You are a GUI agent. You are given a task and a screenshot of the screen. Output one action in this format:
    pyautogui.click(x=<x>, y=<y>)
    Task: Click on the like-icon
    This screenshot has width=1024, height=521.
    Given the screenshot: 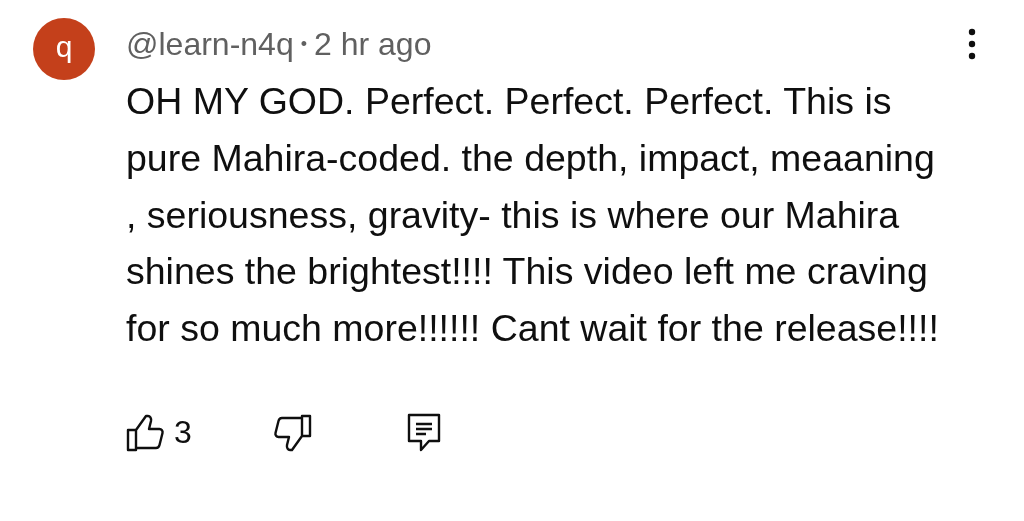 What is the action you would take?
    pyautogui.click(x=146, y=433)
    